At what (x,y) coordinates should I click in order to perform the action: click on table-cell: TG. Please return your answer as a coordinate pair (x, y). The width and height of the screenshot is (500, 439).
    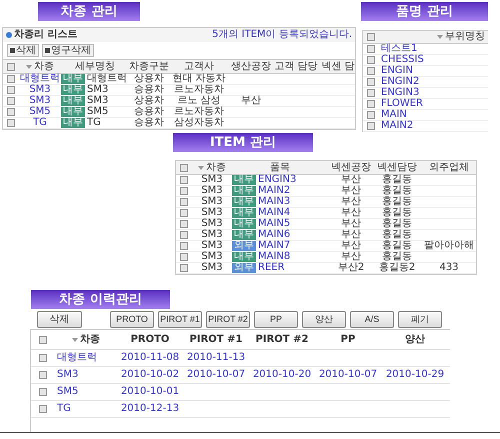
    Looking at the image, I should click on (94, 123).